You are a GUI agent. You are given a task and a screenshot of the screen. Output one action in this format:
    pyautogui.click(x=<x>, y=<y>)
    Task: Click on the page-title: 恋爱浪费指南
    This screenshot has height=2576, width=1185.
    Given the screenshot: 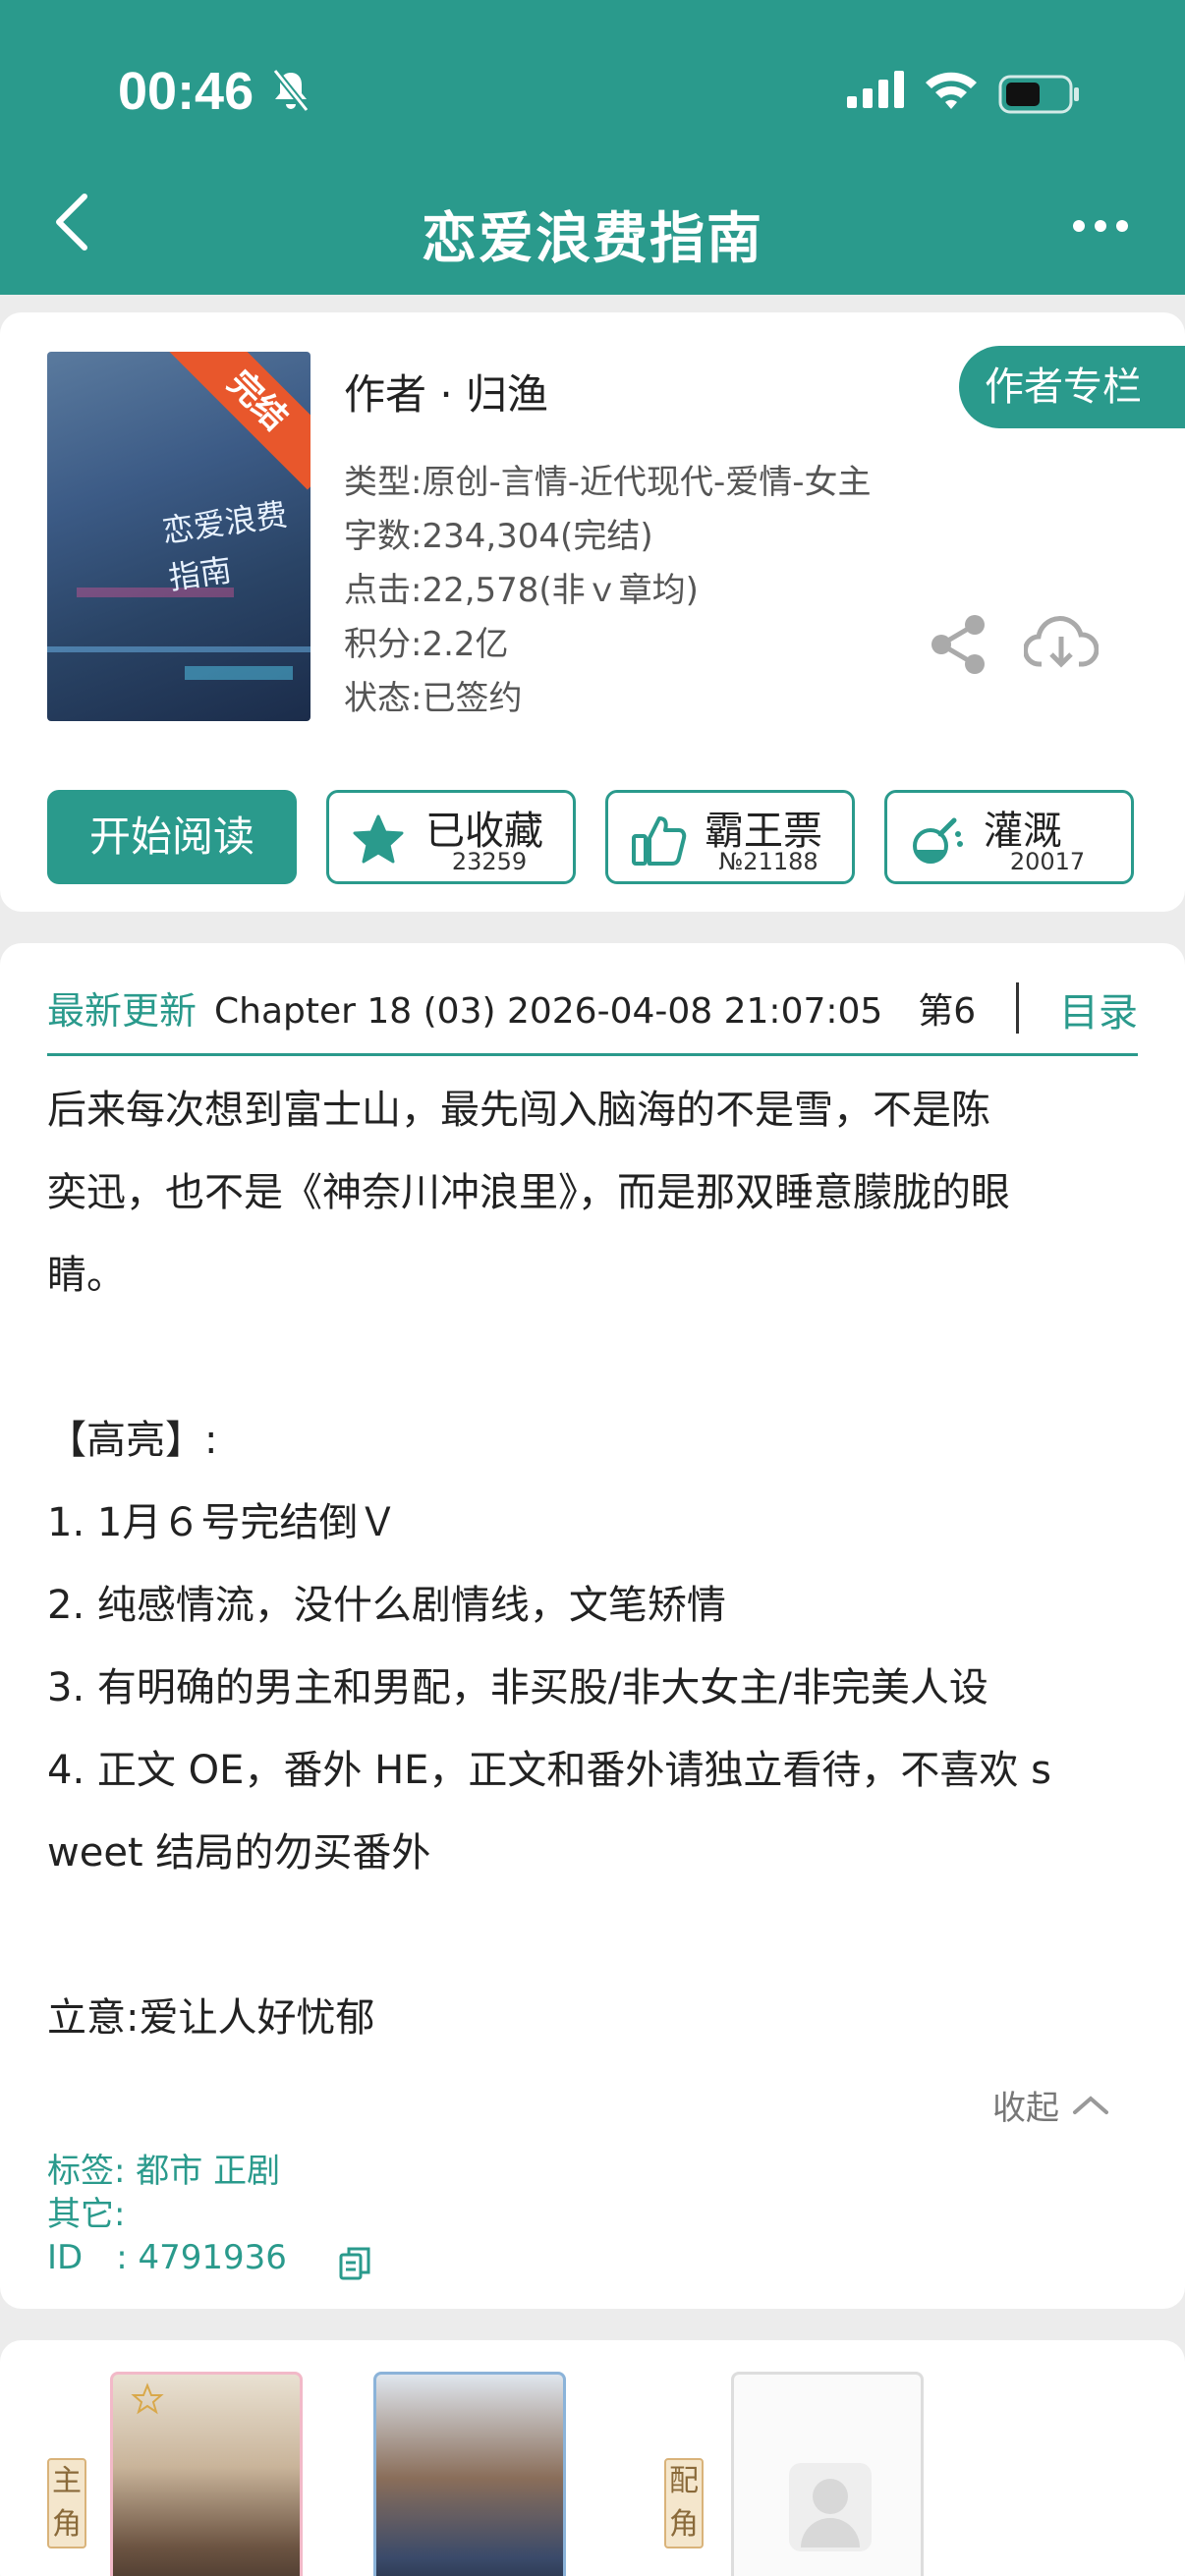 What is the action you would take?
    pyautogui.click(x=592, y=239)
    